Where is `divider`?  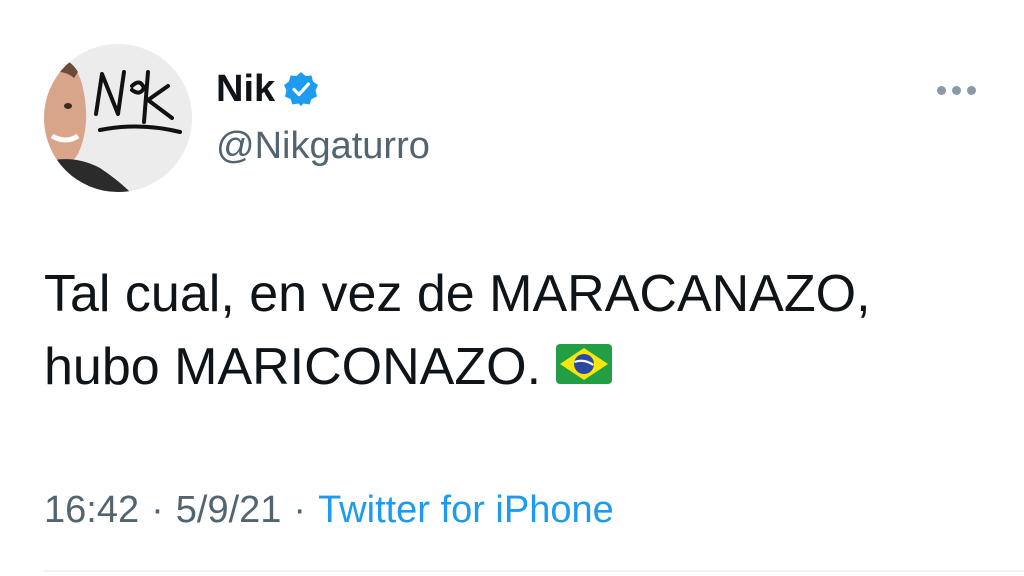
divider is located at coordinates (534, 571).